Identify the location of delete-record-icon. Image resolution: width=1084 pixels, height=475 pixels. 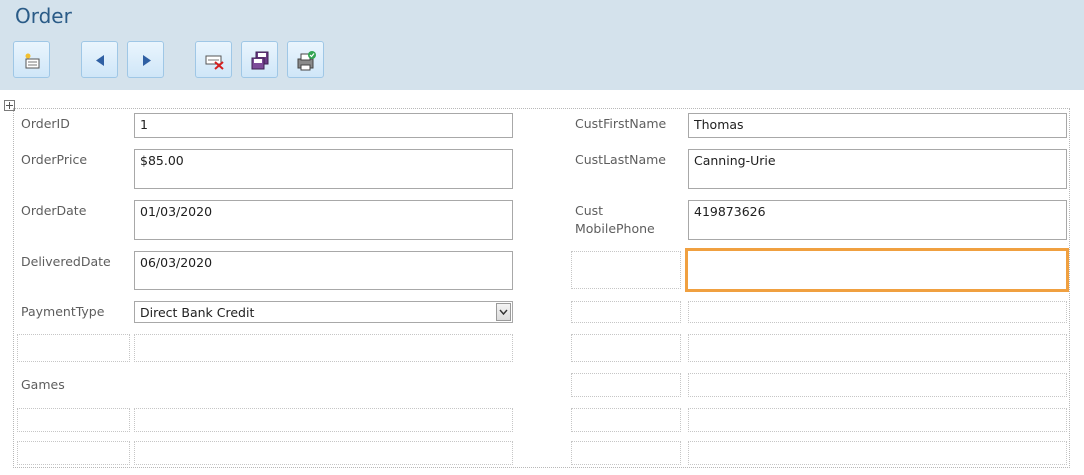
(214, 62).